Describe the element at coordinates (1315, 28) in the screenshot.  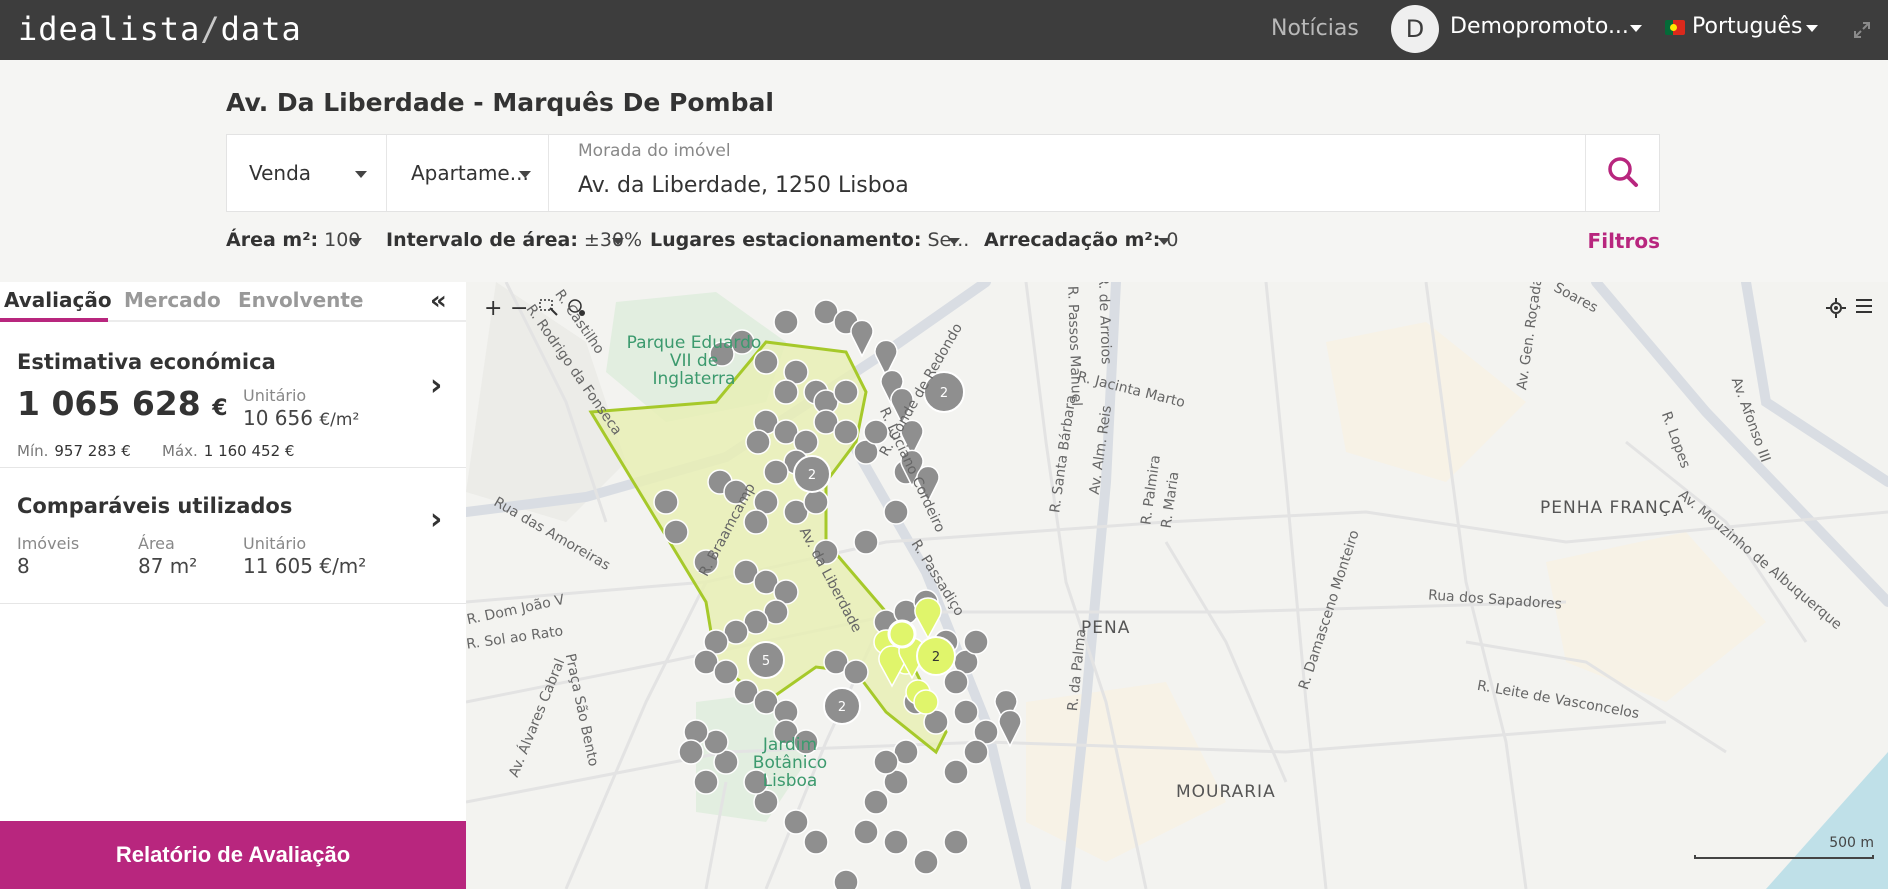
I see `news-link: Notícias` at that location.